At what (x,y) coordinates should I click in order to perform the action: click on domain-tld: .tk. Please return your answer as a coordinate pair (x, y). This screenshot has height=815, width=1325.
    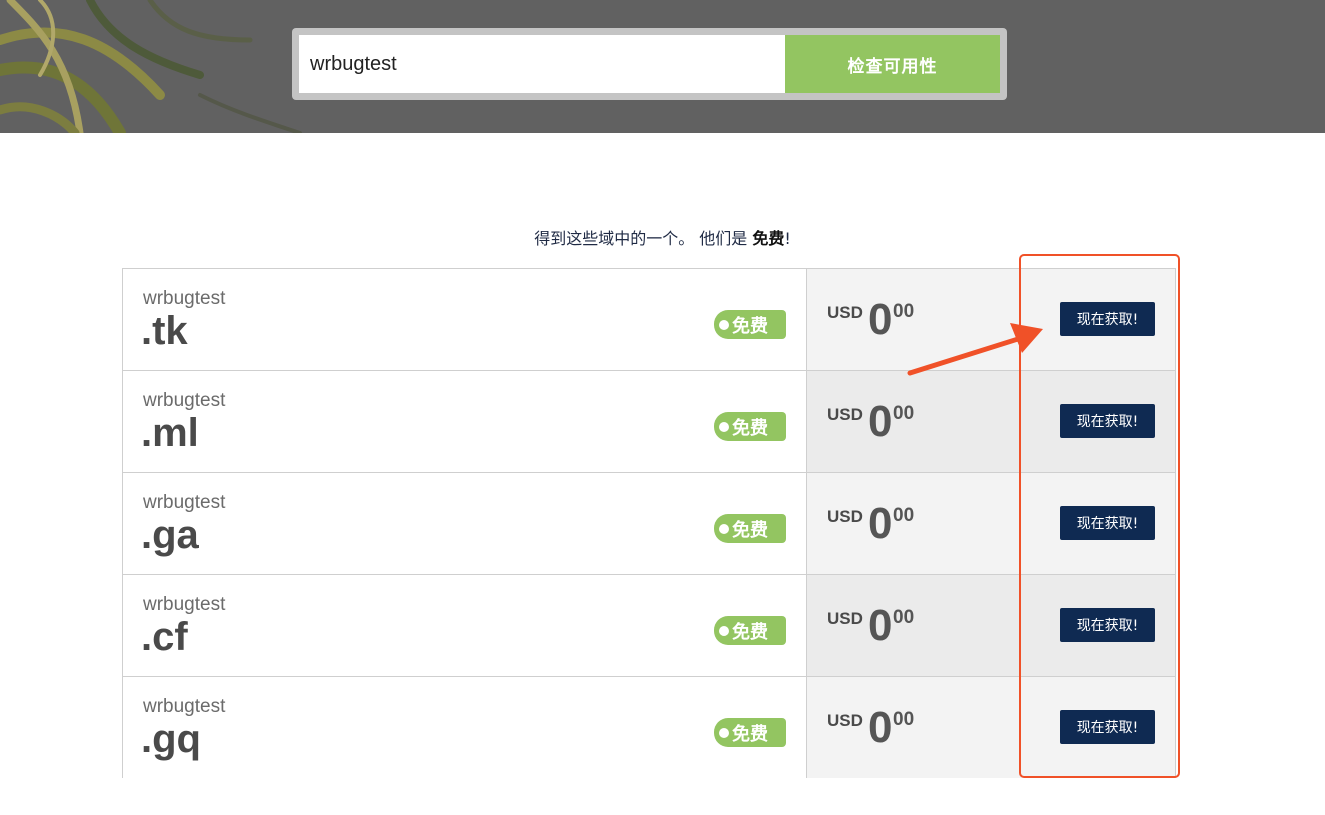
    Looking at the image, I should click on (164, 331).